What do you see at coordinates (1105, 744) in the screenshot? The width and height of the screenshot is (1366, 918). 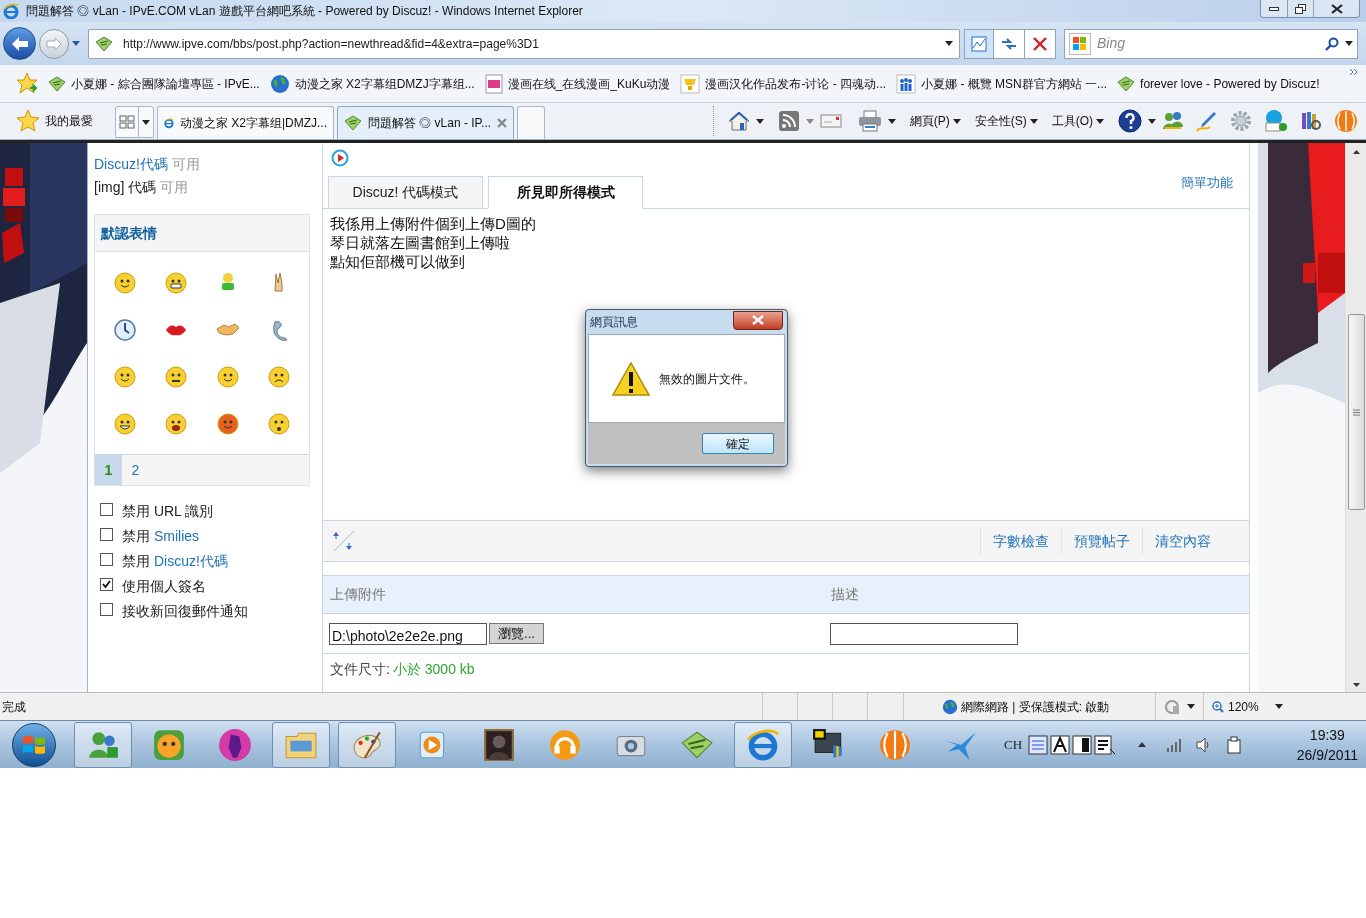 I see `punctuation-icon` at bounding box center [1105, 744].